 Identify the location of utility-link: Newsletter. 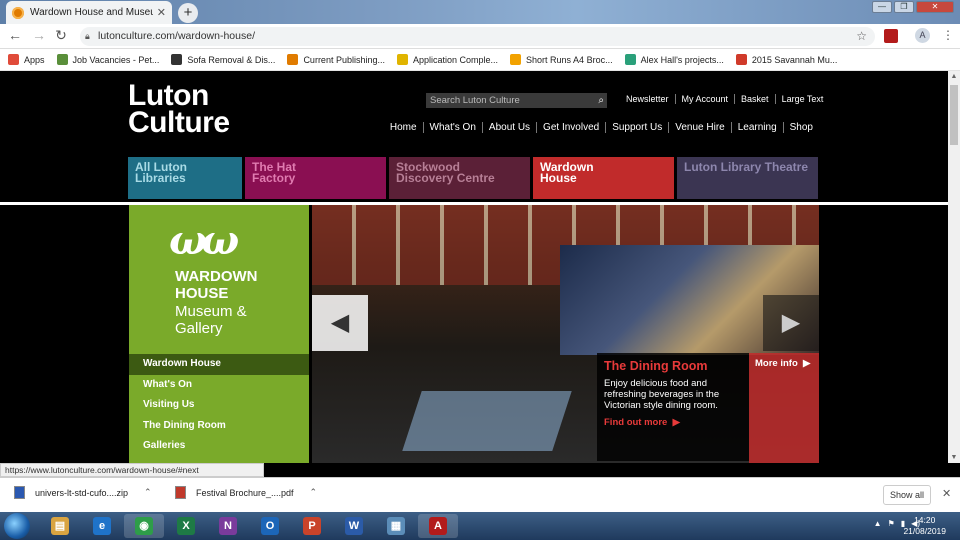
(647, 99).